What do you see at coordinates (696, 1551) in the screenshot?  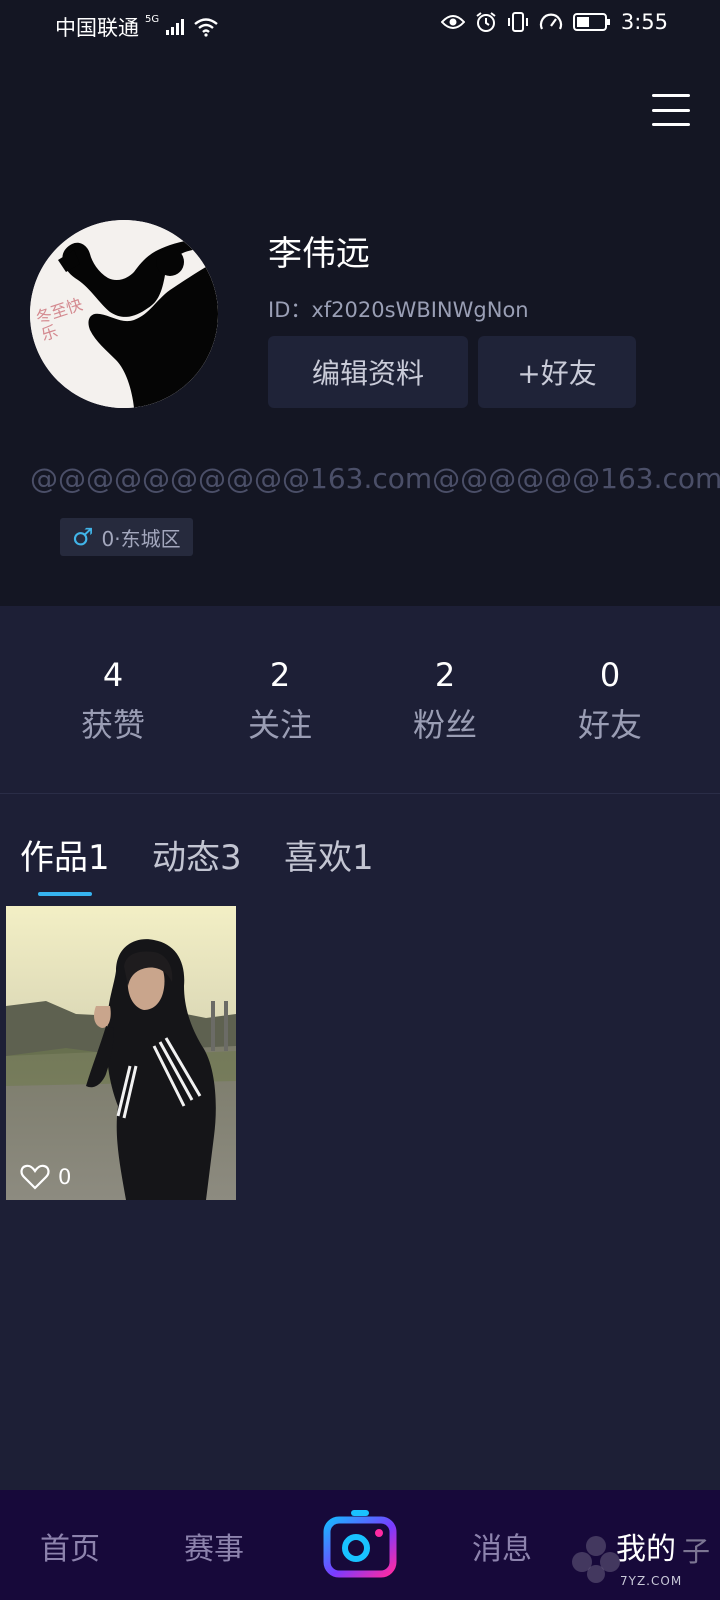 I see `watermark-glyph: 子` at bounding box center [696, 1551].